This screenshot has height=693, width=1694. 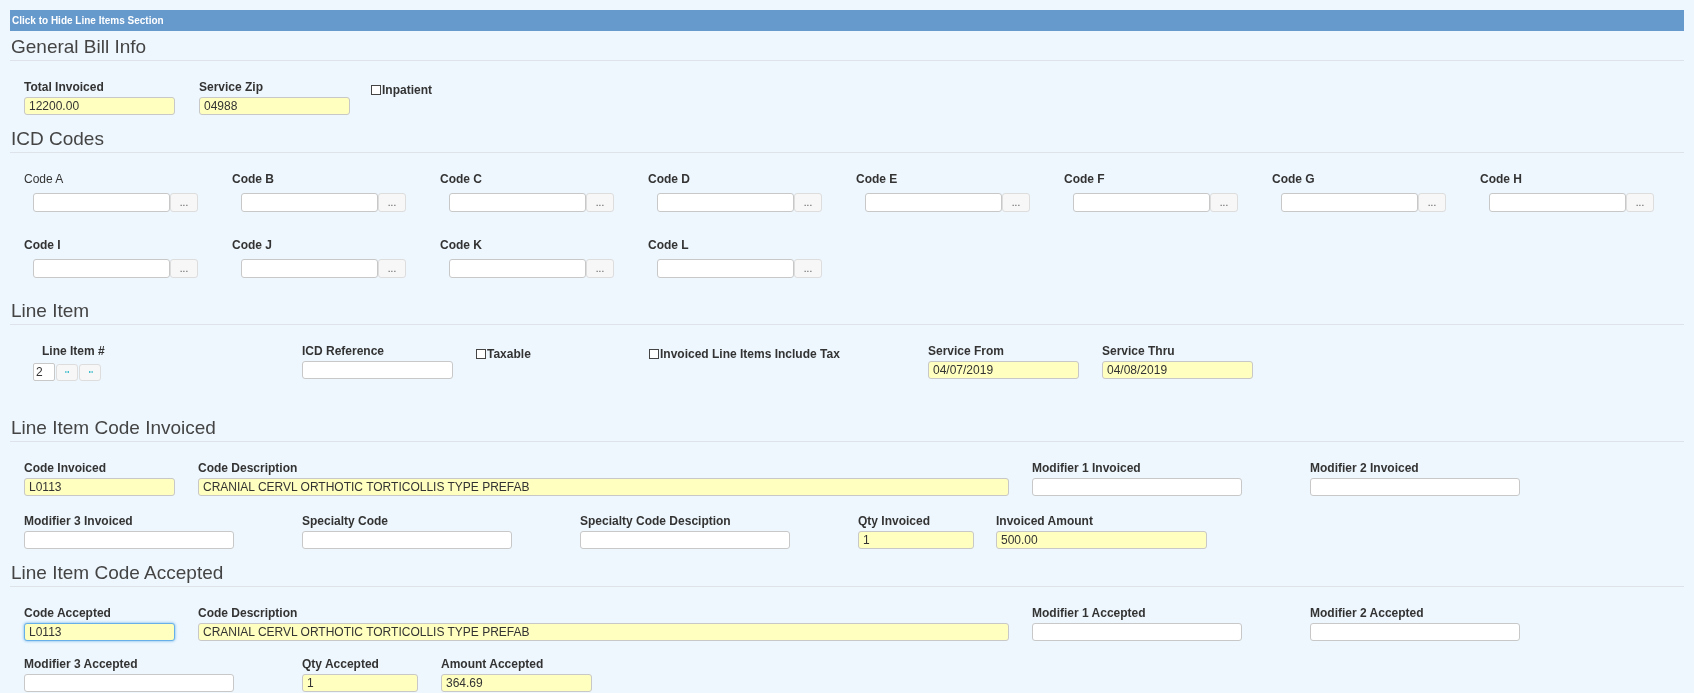 What do you see at coordinates (274, 106) in the screenshot?
I see `input-field: 04988` at bounding box center [274, 106].